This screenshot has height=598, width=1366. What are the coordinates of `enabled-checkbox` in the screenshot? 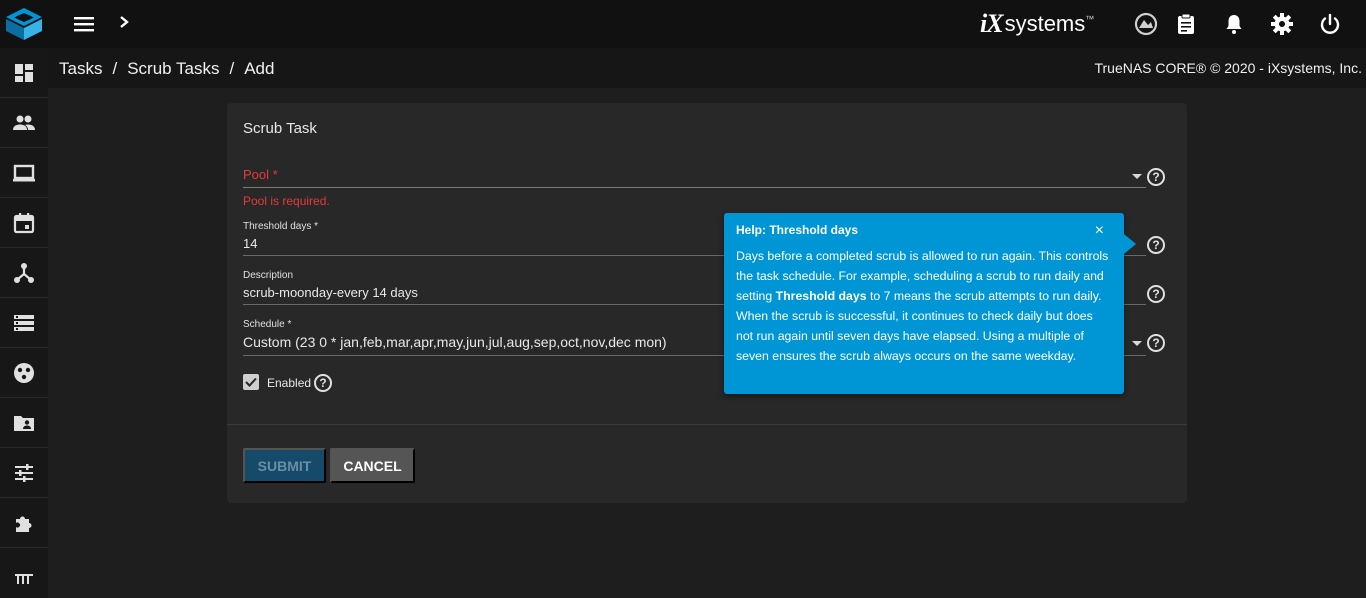 It's located at (251, 382).